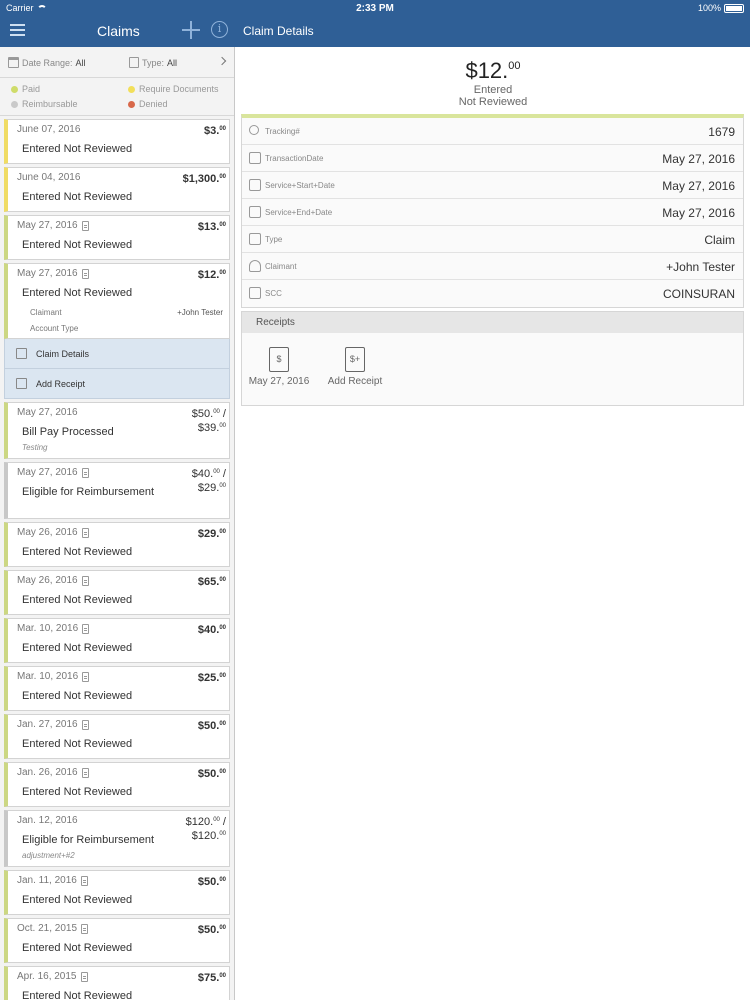  Describe the element at coordinates (131, 89) in the screenshot. I see `require-documents-dot-icon` at that location.